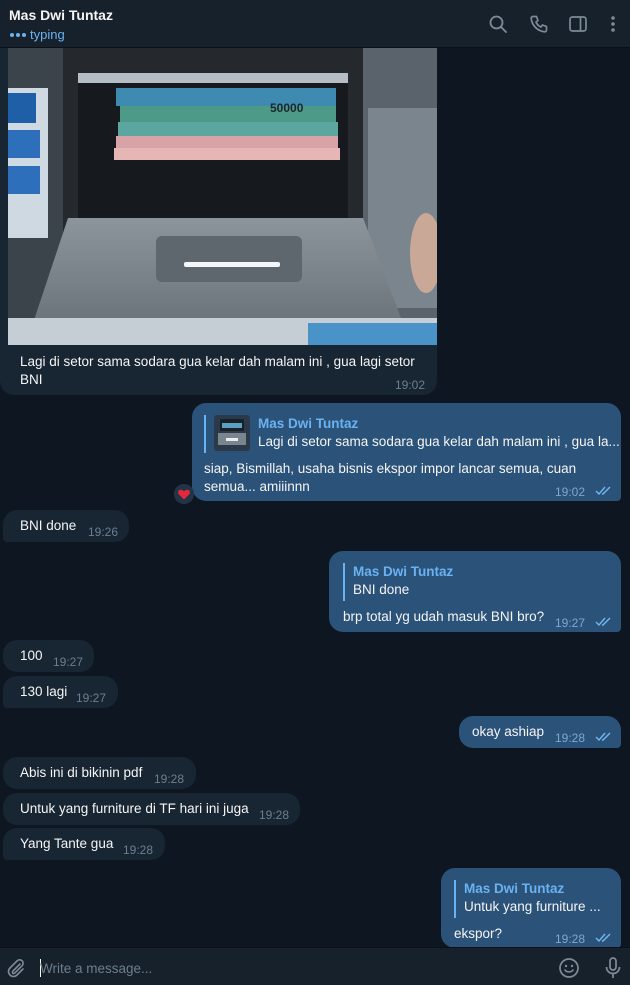 The height and width of the screenshot is (985, 630). I want to click on emoji-icon, so click(569, 968).